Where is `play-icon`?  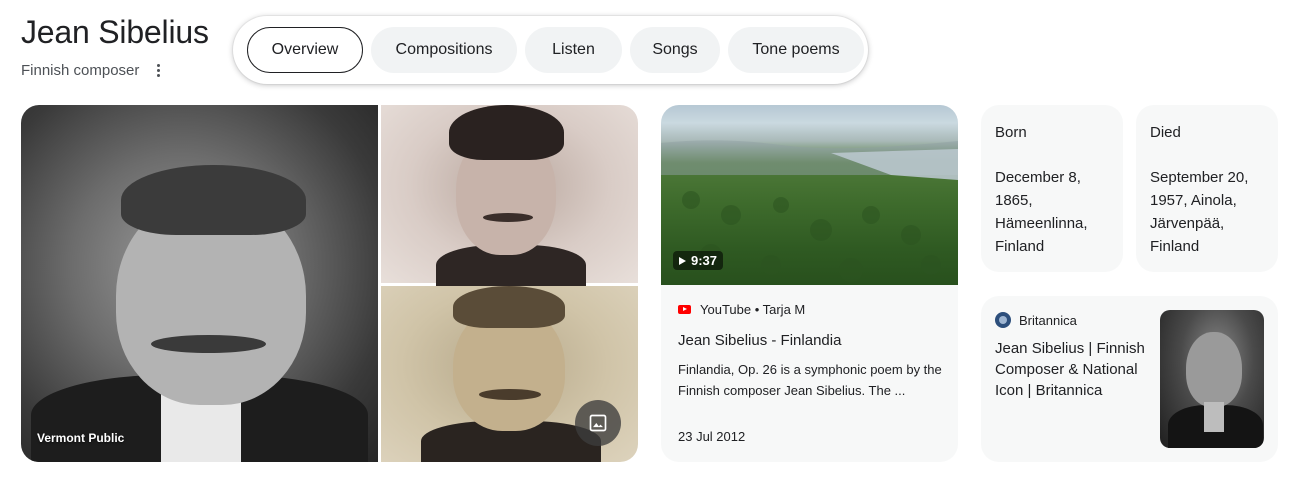
play-icon is located at coordinates (682, 260).